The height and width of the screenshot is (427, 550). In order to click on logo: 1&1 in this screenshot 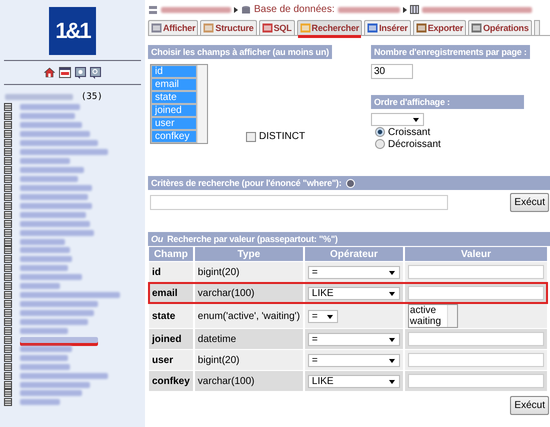, I will do `click(72, 31)`.